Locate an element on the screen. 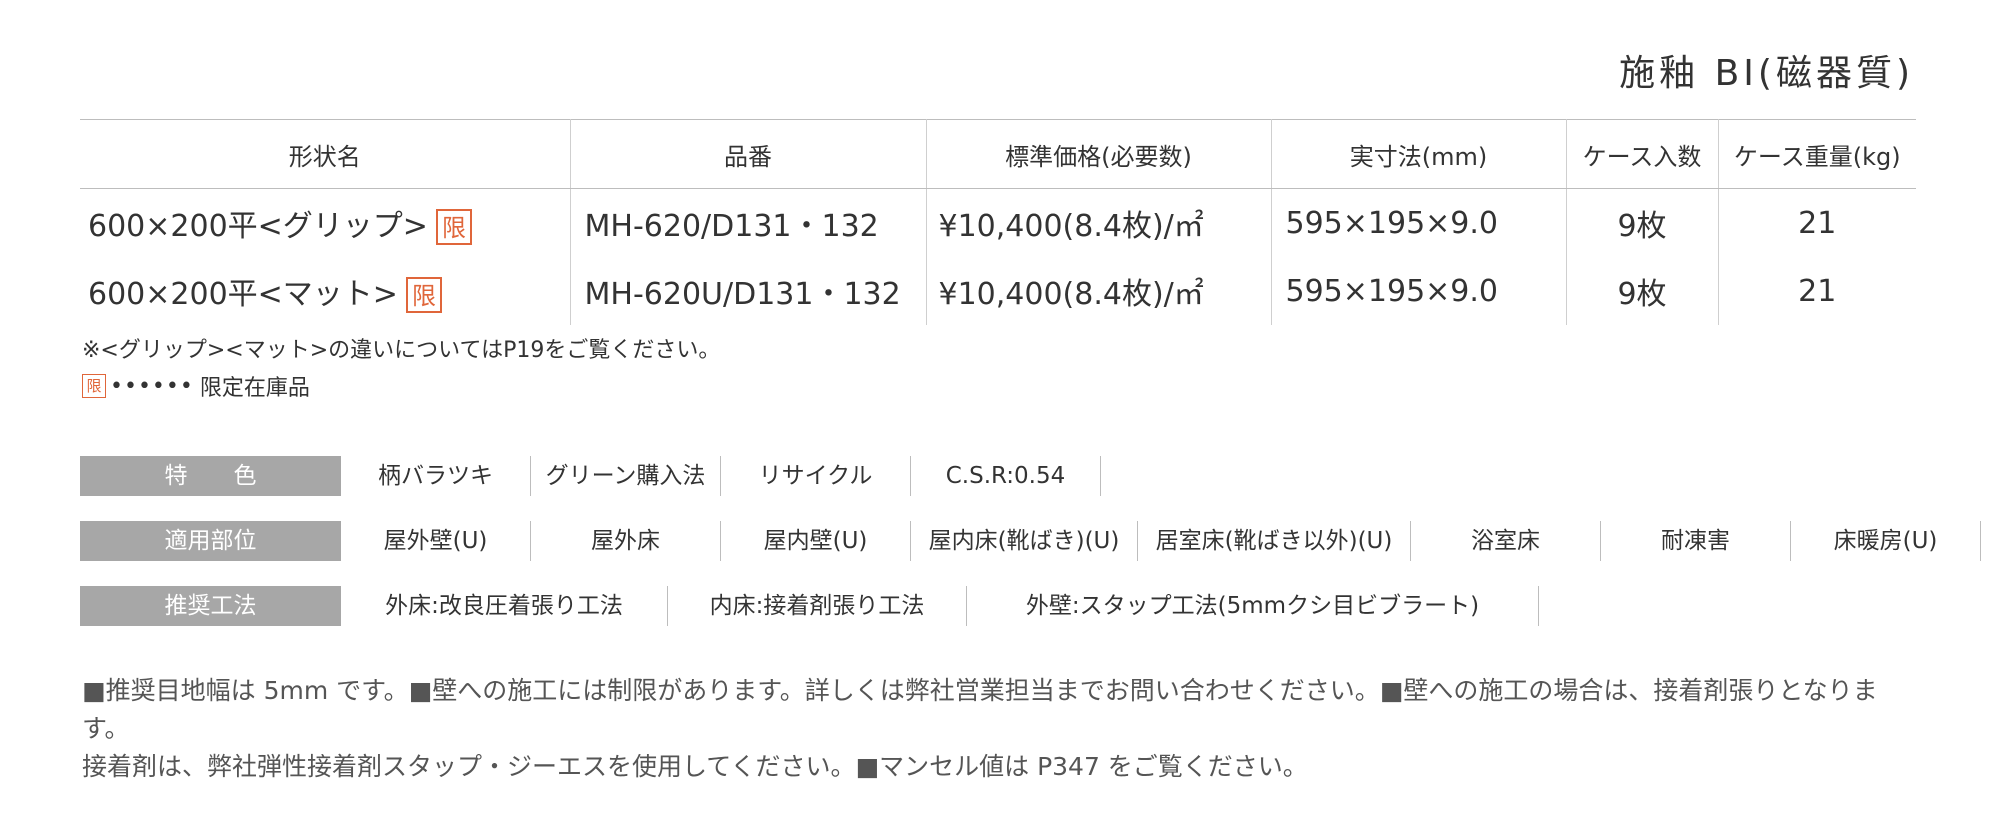 The image size is (2000, 826). area-item: 屋外床 is located at coordinates (626, 541).